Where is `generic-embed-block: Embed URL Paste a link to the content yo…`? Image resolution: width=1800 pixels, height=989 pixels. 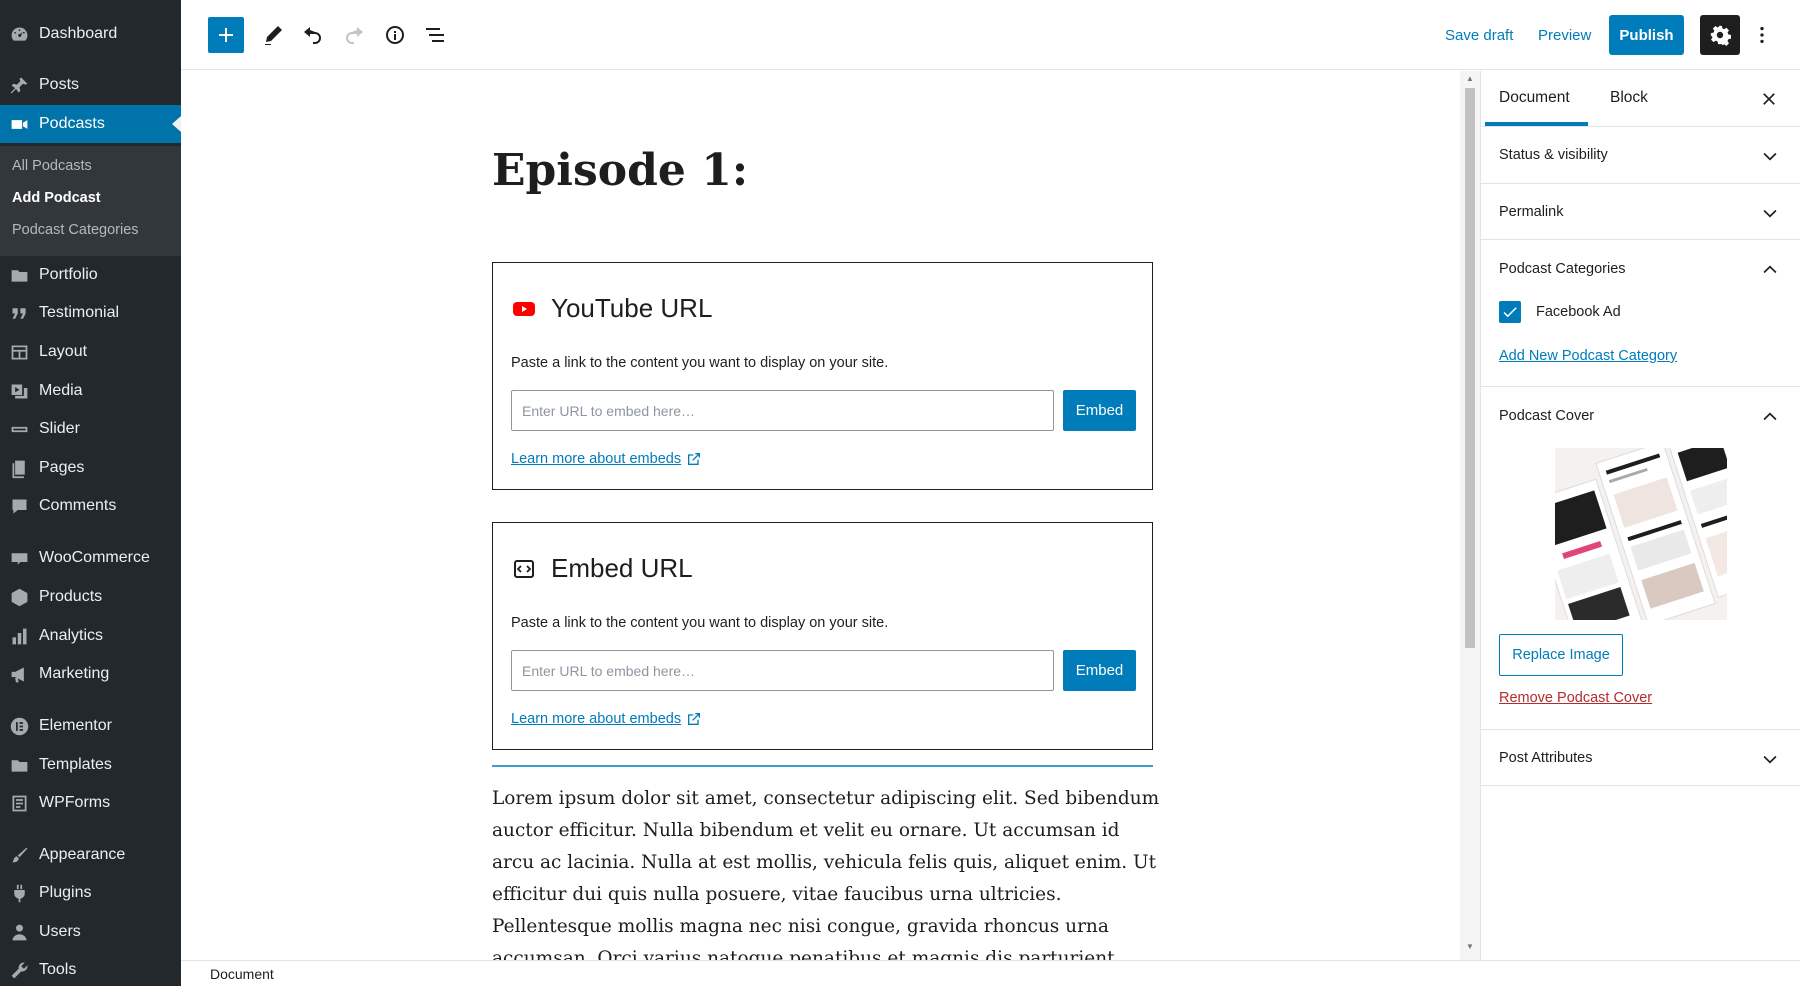 generic-embed-block: Embed URL Paste a link to the content yo… is located at coordinates (822, 636).